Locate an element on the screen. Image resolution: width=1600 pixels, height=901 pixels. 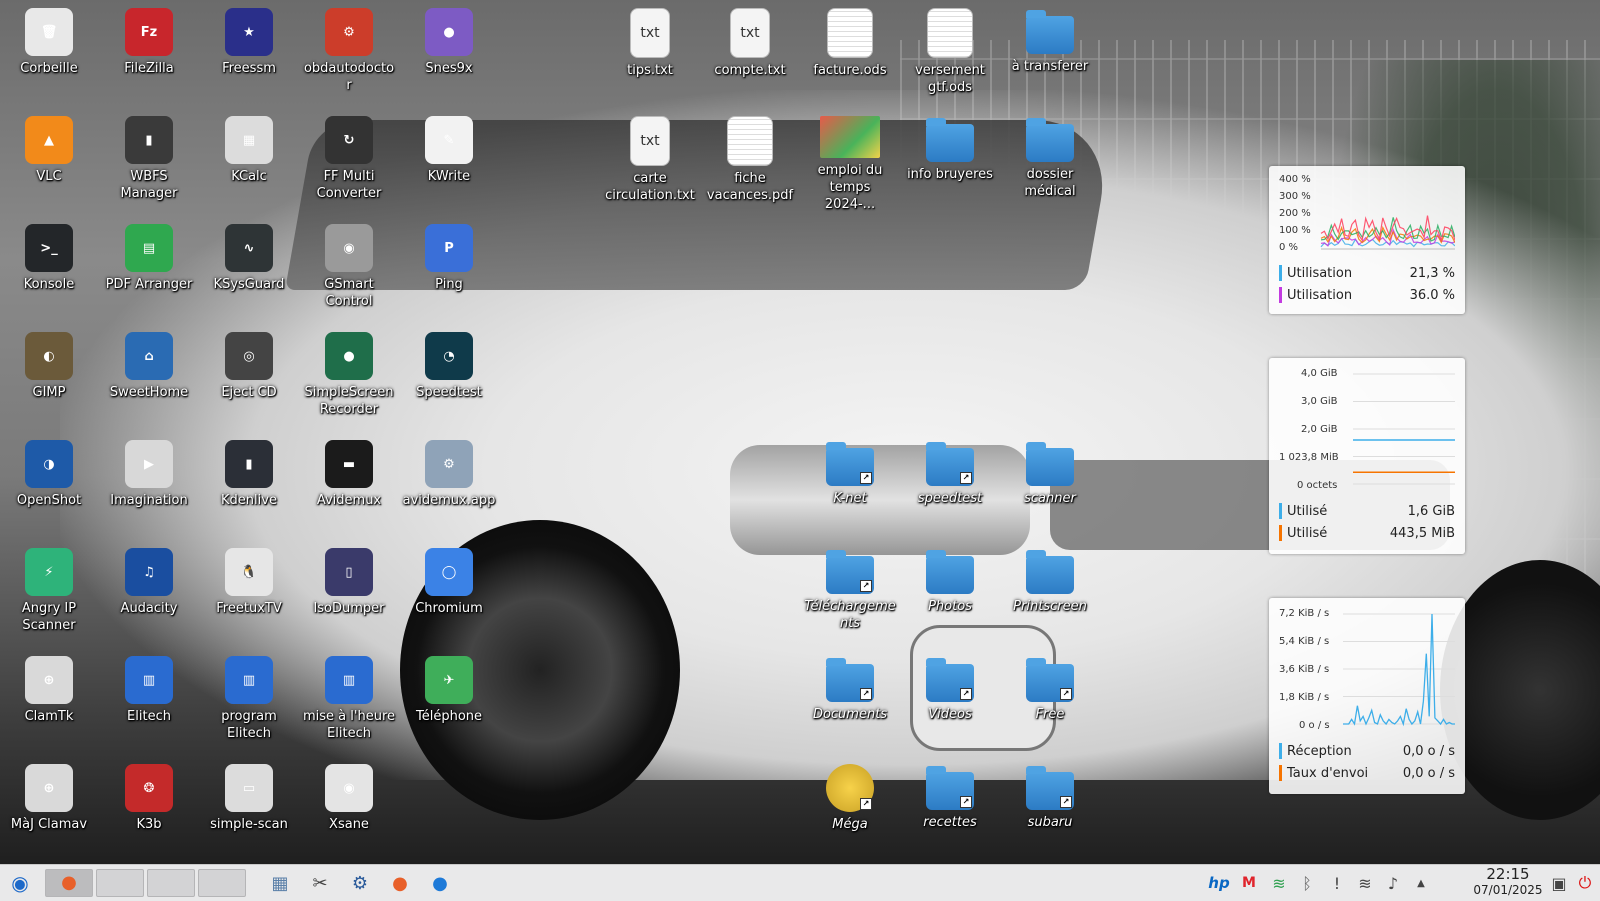
desktop-icon-kwrite: ✎ KWrite is located at coordinates (449, 146).